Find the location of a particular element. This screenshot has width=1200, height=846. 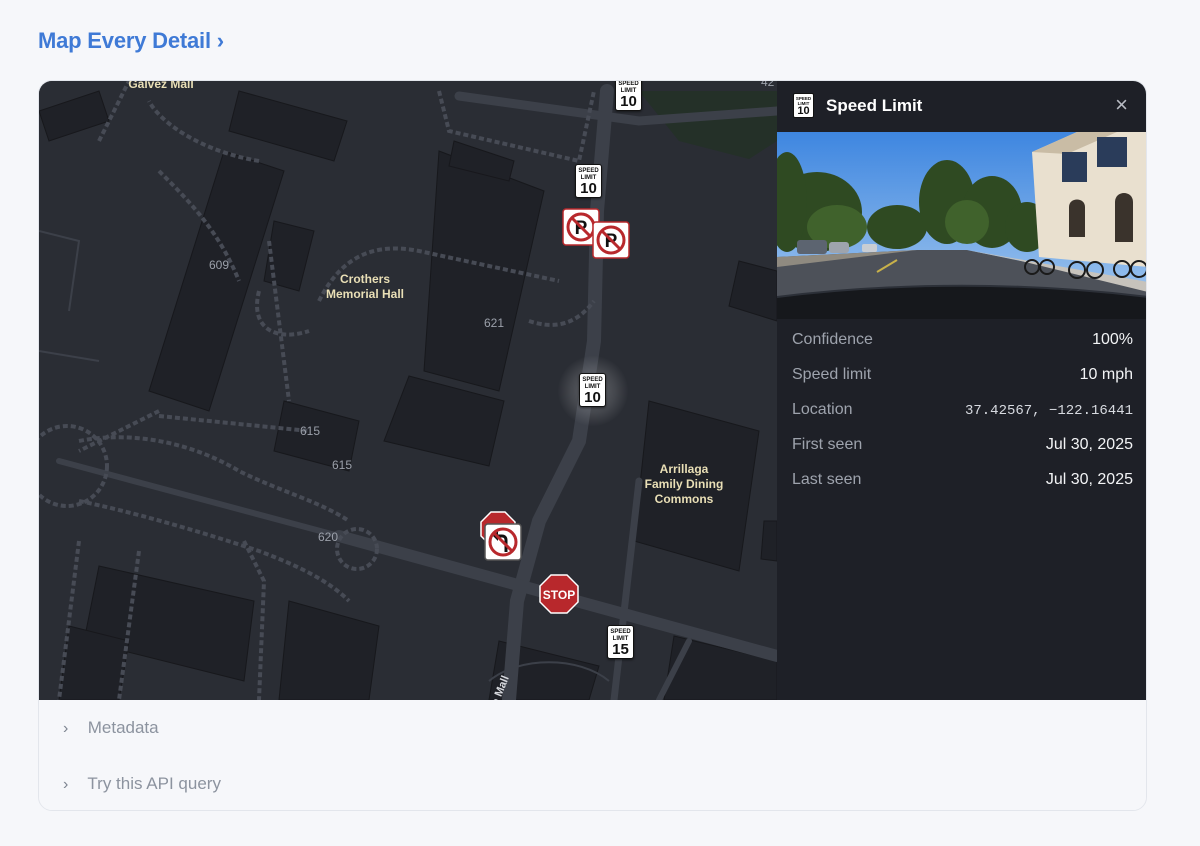

detail-label: Confidence is located at coordinates (832, 339).